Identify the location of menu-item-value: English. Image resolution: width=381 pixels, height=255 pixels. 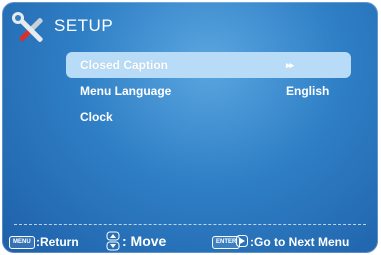
(308, 91).